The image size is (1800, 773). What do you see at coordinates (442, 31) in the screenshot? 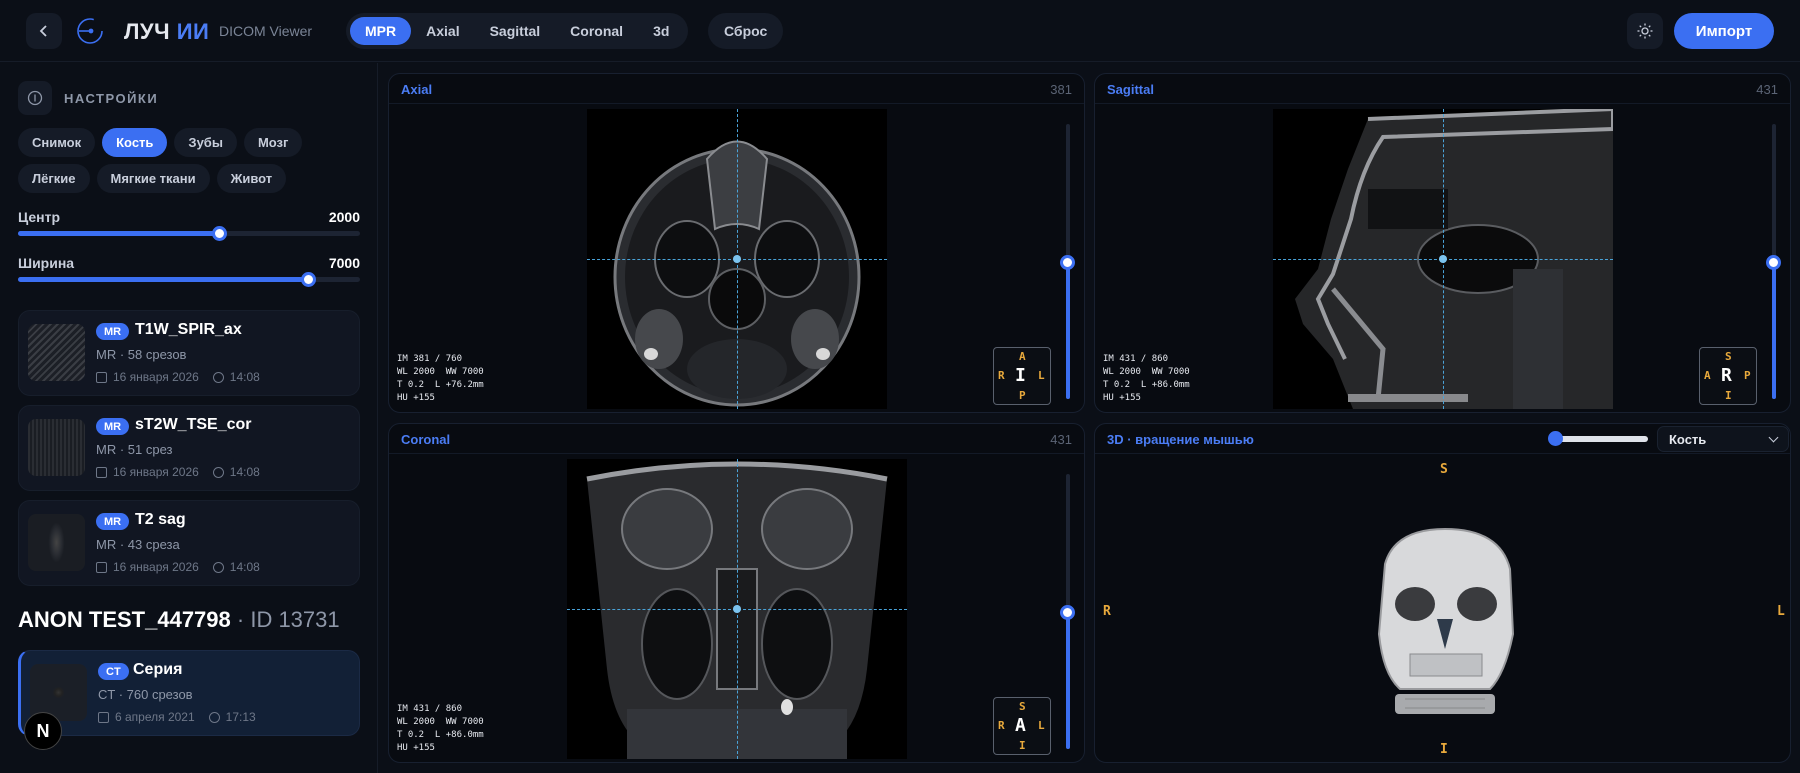
I see `tab-axial: Axial` at bounding box center [442, 31].